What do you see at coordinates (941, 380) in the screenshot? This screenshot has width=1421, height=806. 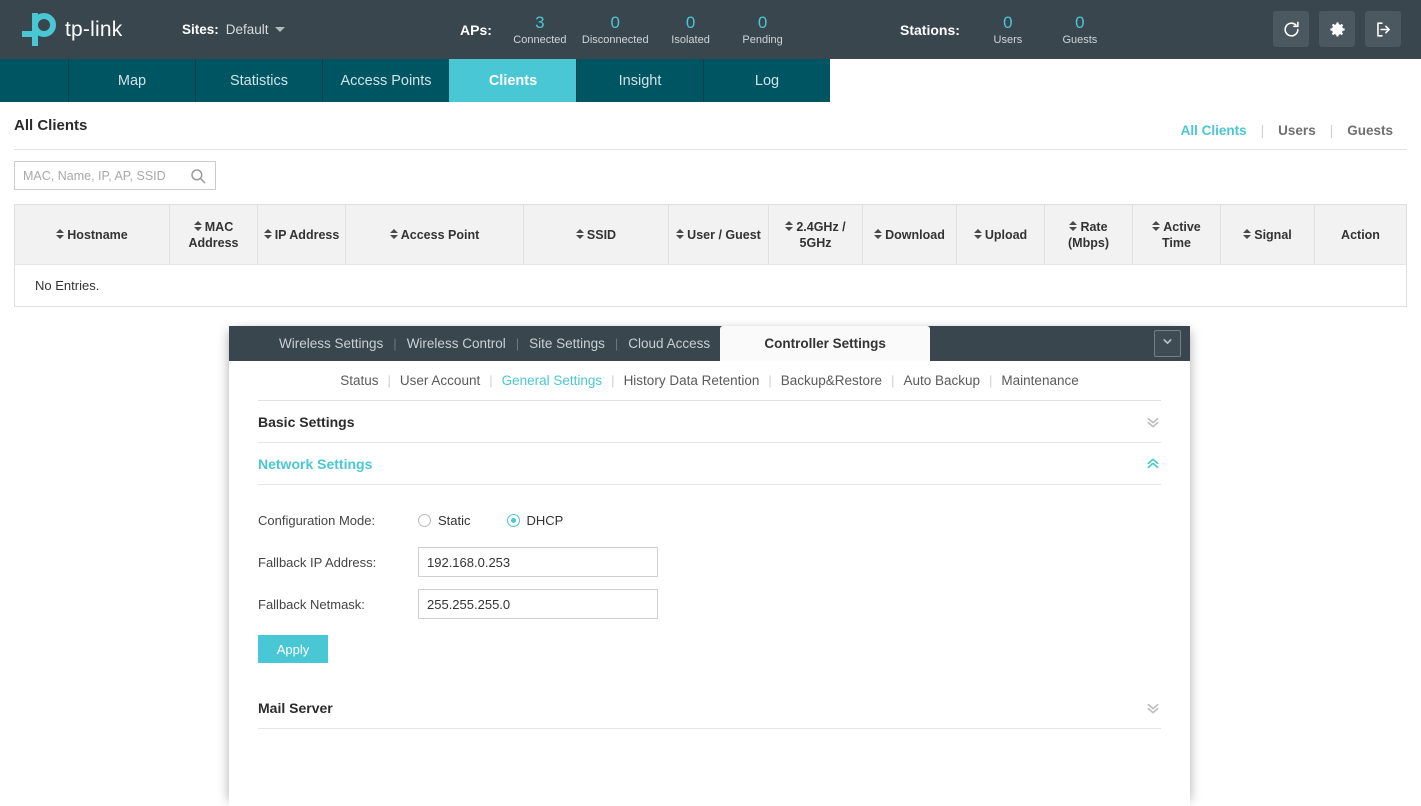 I see `subtab-auto-backup: Auto Backup` at bounding box center [941, 380].